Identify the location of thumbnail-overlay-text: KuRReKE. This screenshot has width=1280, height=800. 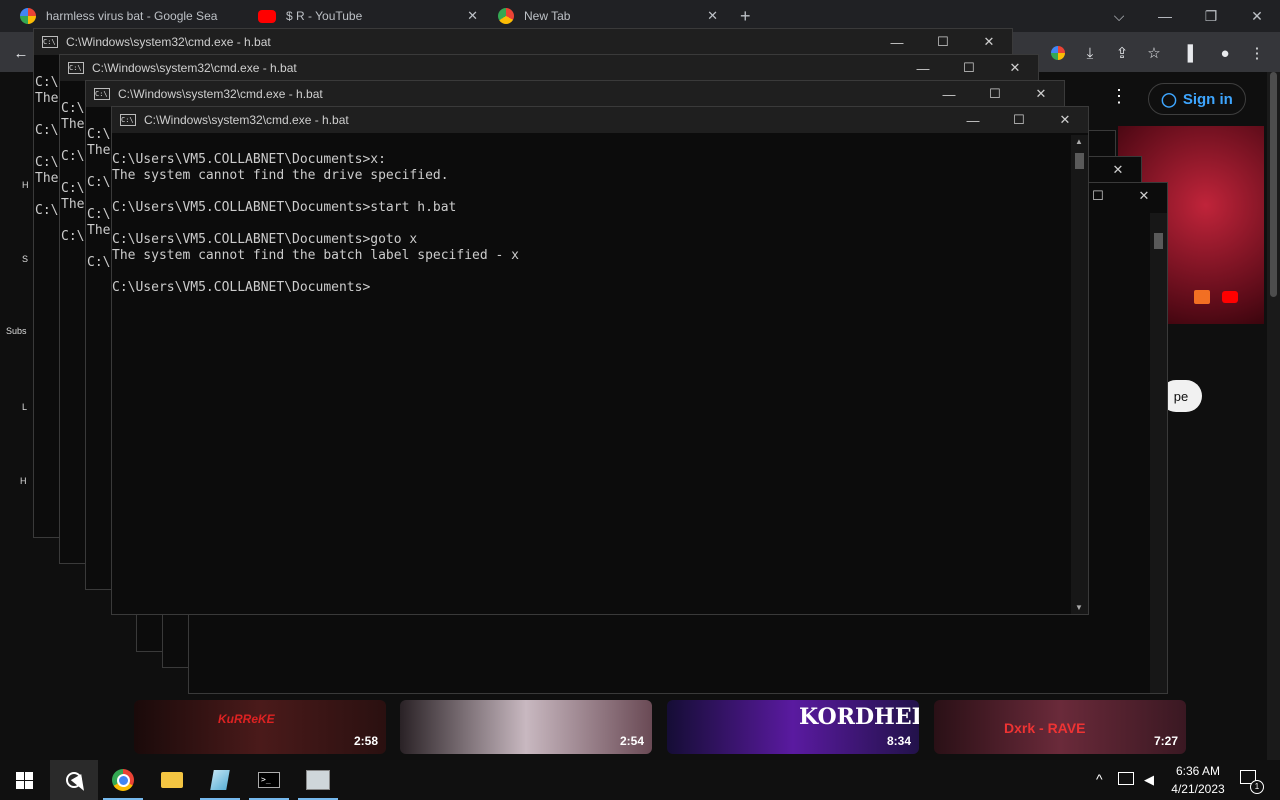
(246, 719).